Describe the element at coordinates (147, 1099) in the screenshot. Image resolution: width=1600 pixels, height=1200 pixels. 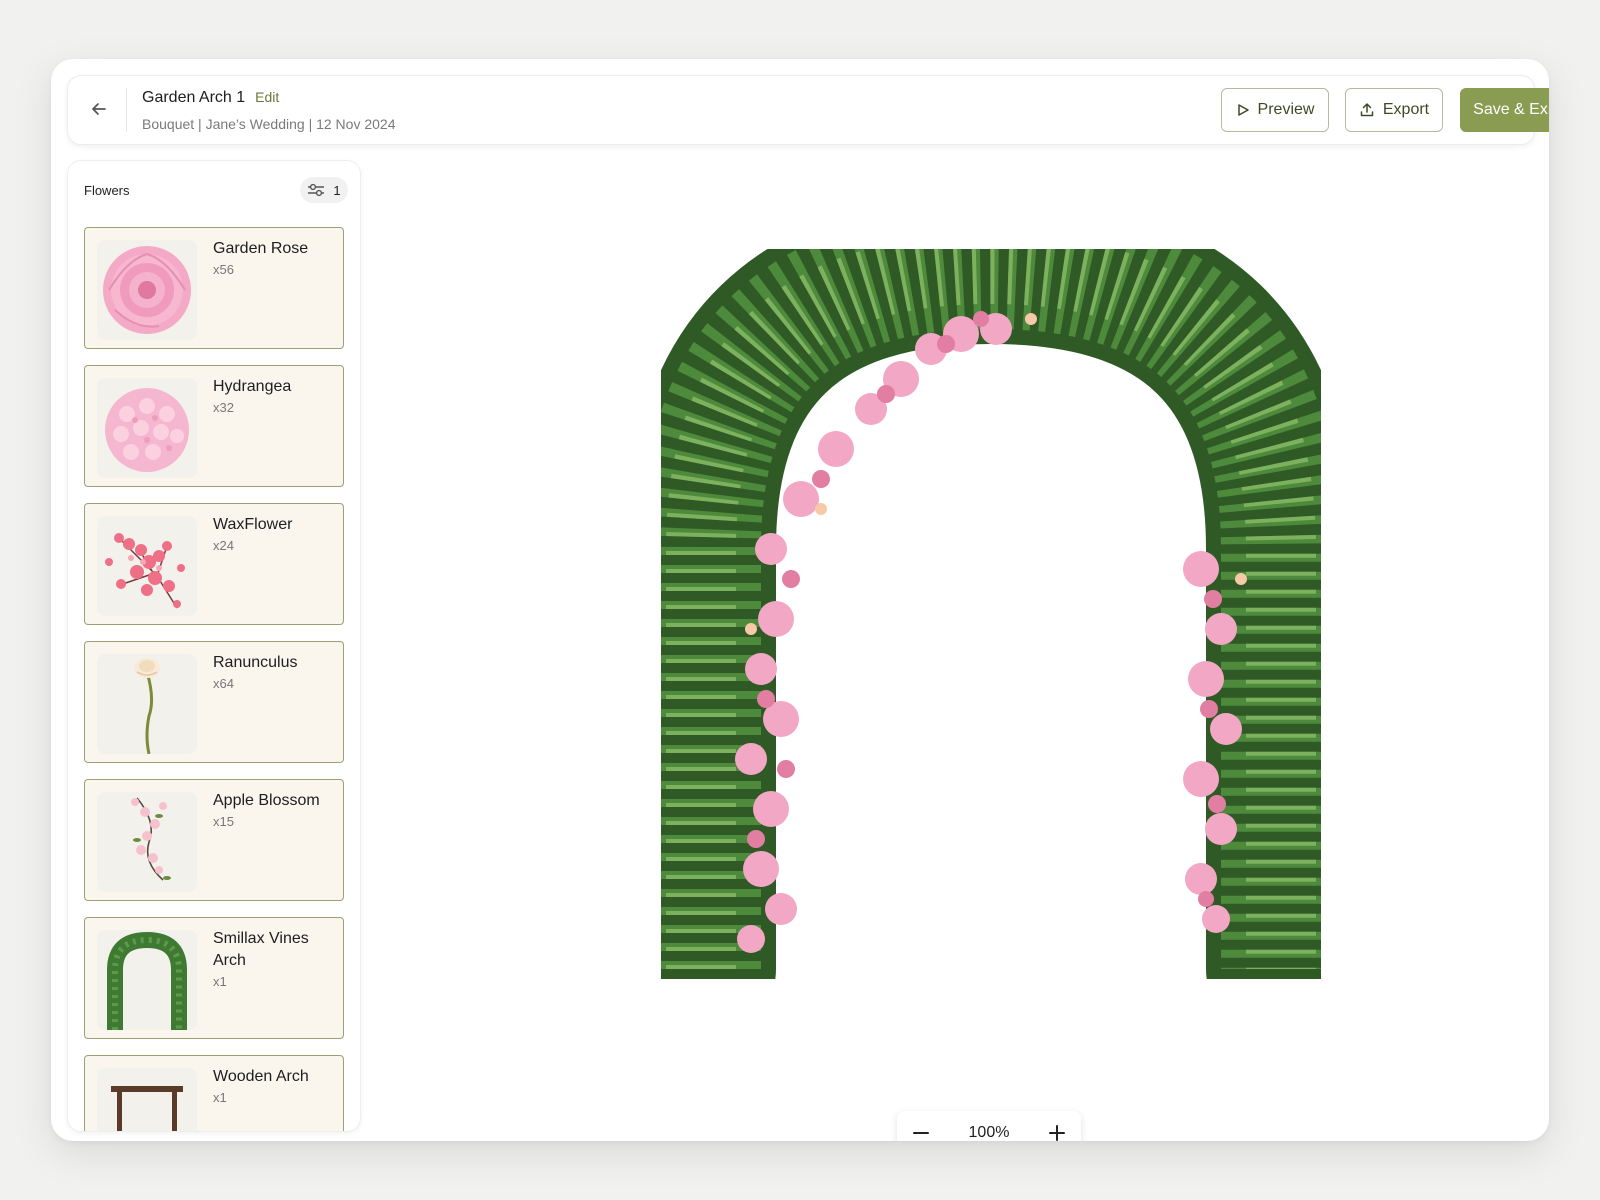
I see `wooden-arch-thumbnail` at that location.